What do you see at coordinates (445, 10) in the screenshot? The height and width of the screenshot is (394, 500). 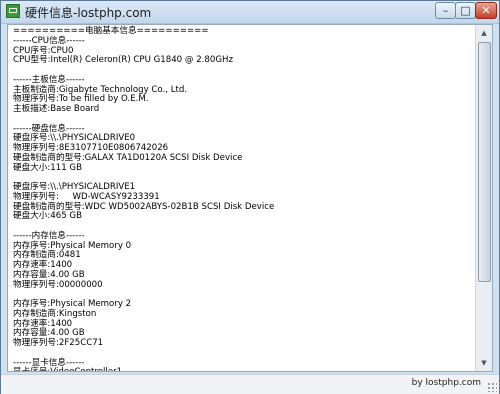 I see `minimize-button: –` at bounding box center [445, 10].